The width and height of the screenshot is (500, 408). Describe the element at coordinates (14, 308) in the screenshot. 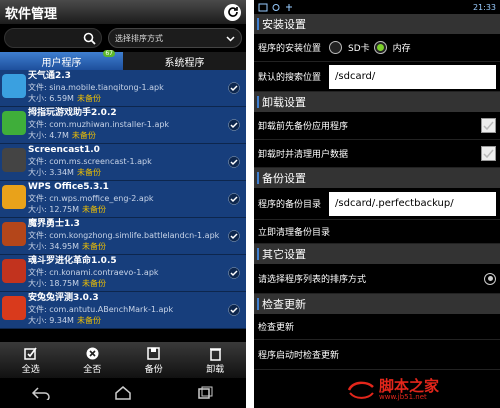

I see `antutu-icon` at that location.